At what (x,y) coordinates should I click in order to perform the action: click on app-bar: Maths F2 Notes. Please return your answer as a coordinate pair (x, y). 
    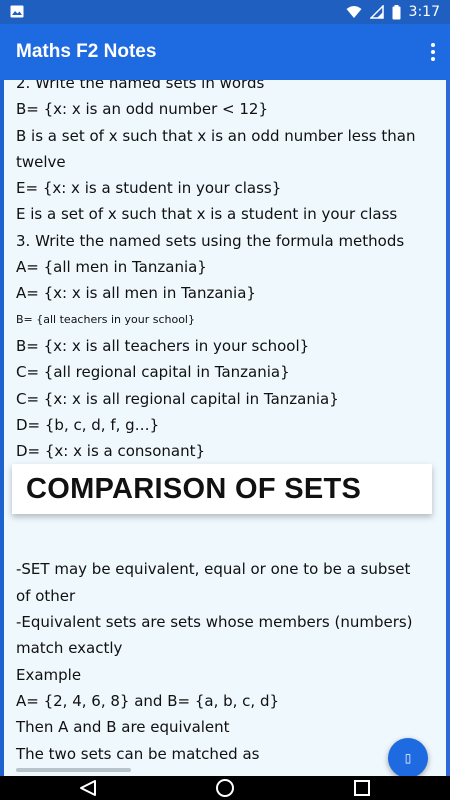
    Looking at the image, I should click on (225, 52).